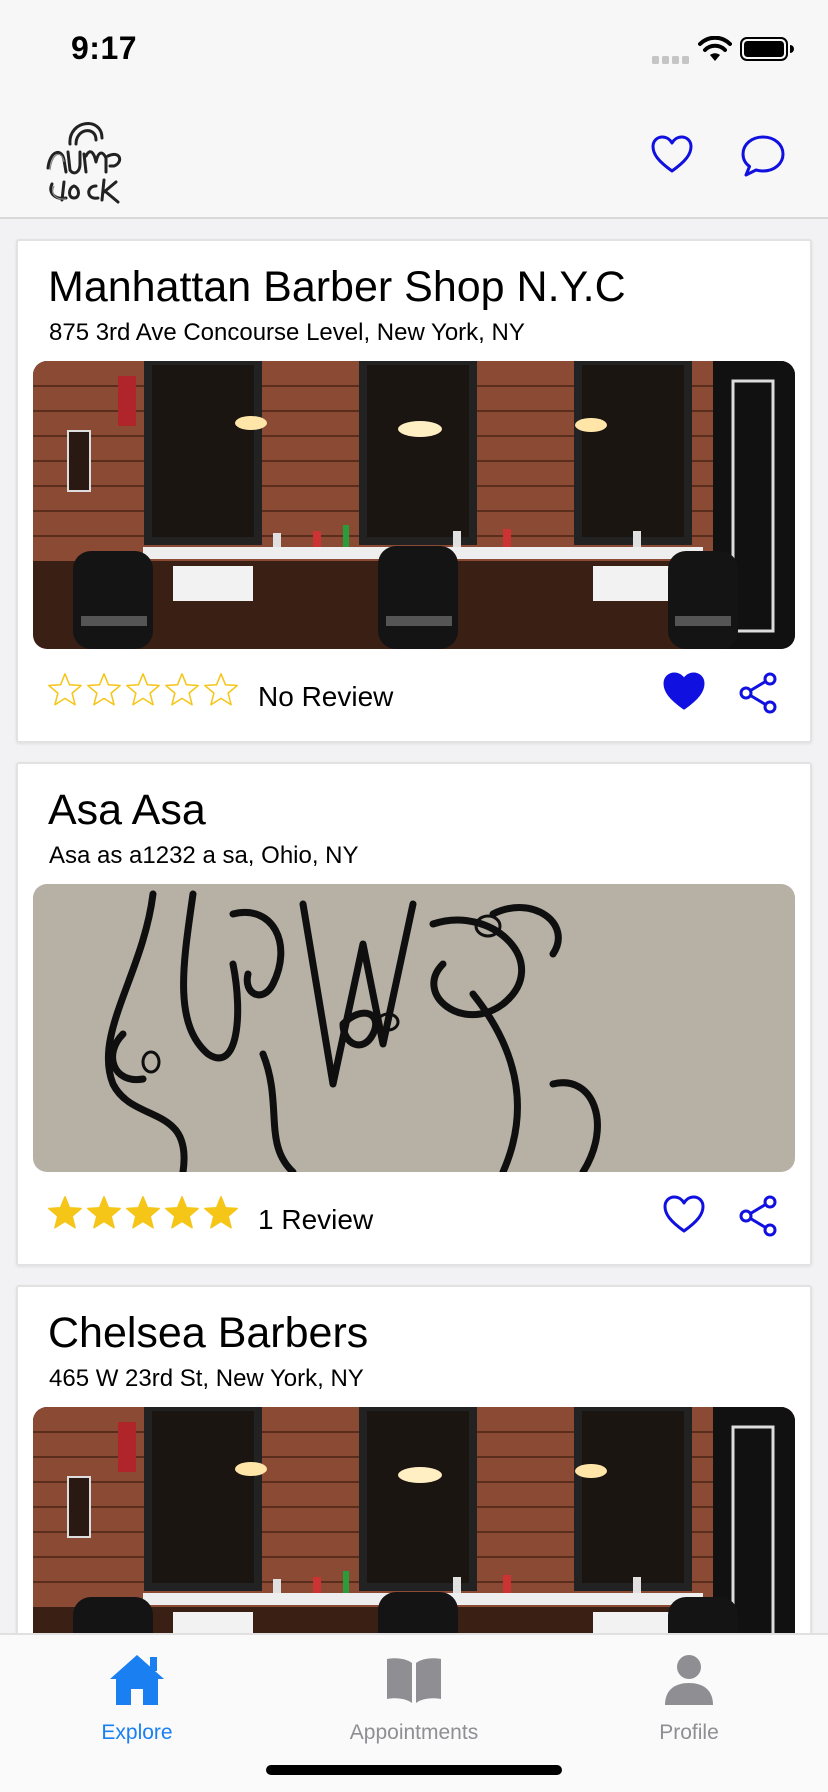  Describe the element at coordinates (127, 810) in the screenshot. I see `shop-name: Asa Asa` at that location.